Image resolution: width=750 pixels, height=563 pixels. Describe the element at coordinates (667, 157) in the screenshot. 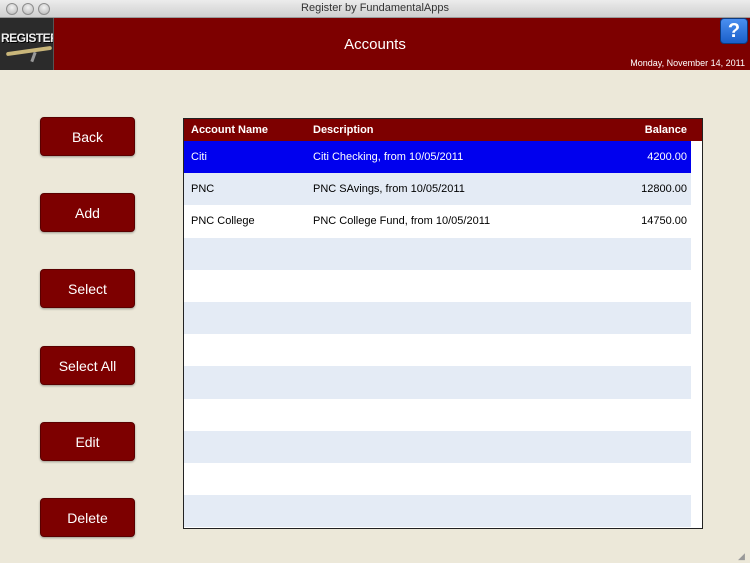

I see `balance-cell: 4200.00` at that location.